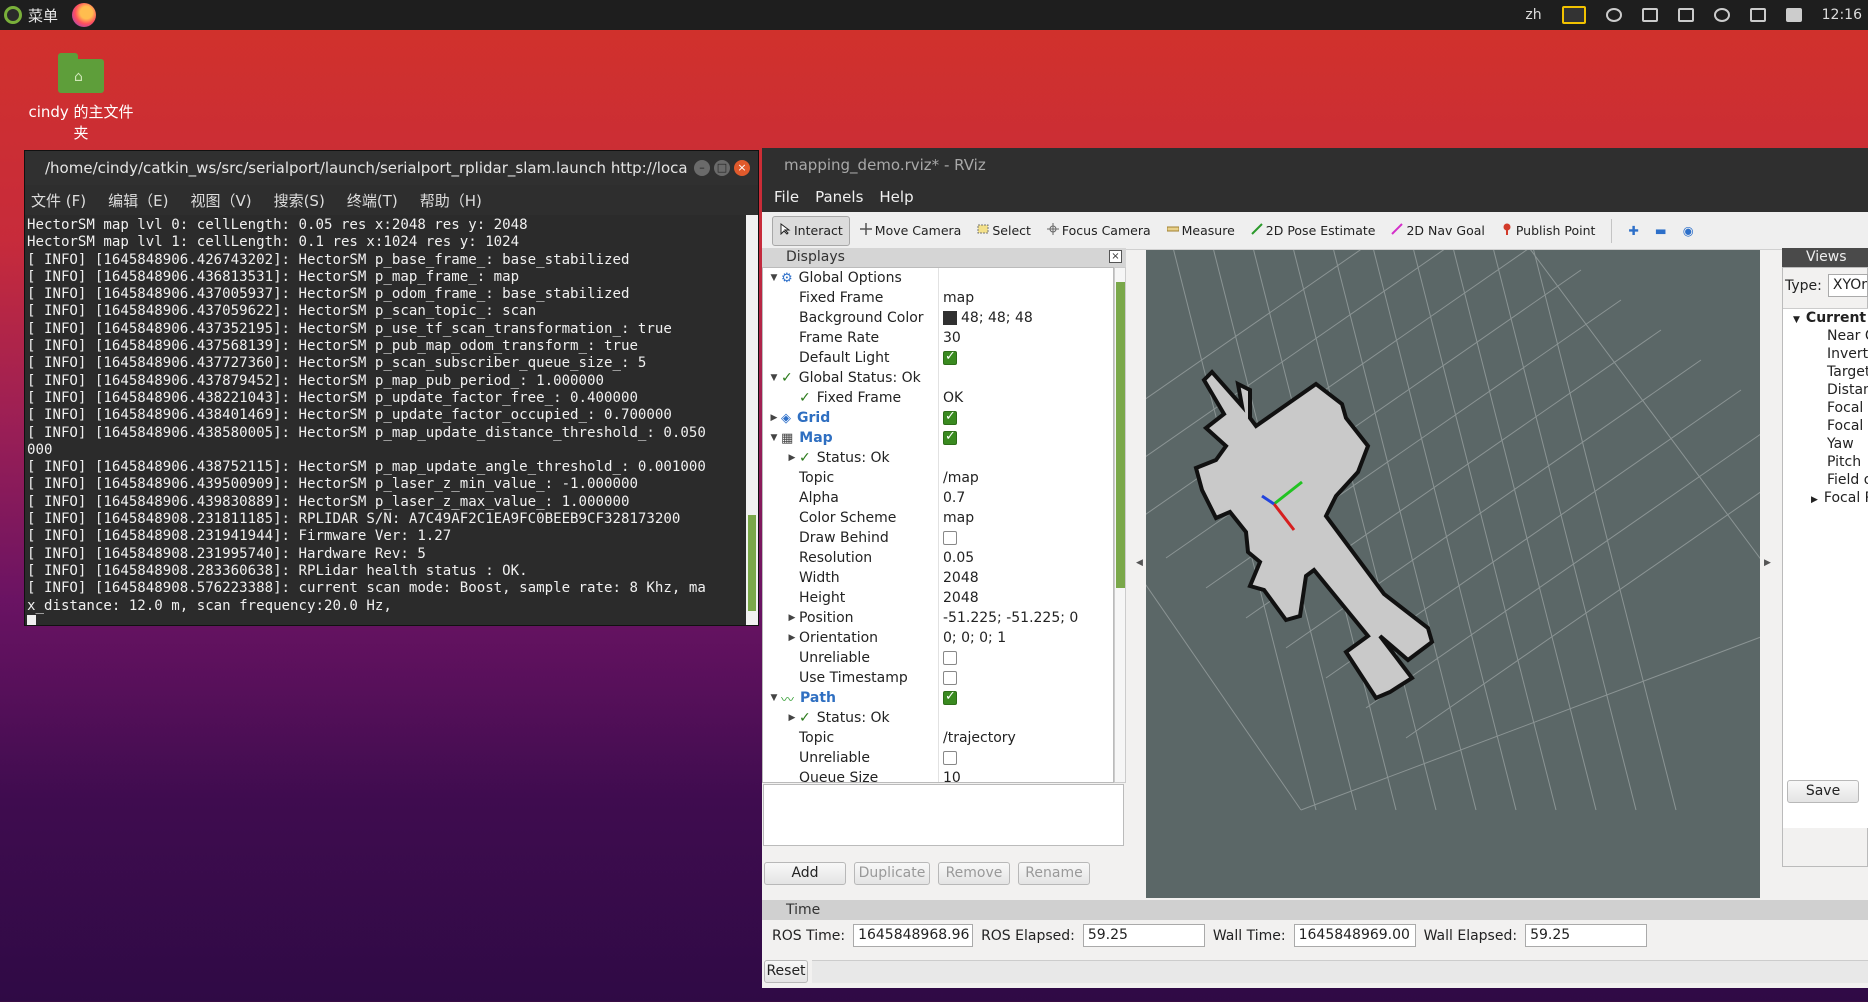 This screenshot has width=1868, height=1002. I want to click on display-row: Fixed Frame map, so click(938, 298).